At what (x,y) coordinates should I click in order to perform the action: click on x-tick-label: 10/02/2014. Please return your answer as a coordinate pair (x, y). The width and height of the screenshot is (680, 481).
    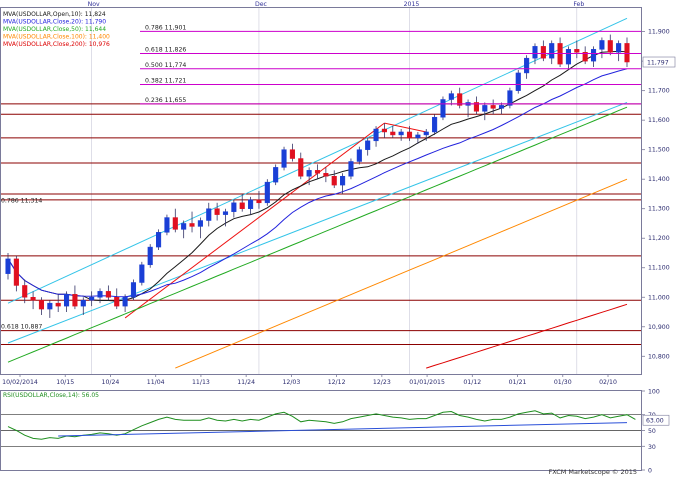
    Looking at the image, I should click on (20, 382).